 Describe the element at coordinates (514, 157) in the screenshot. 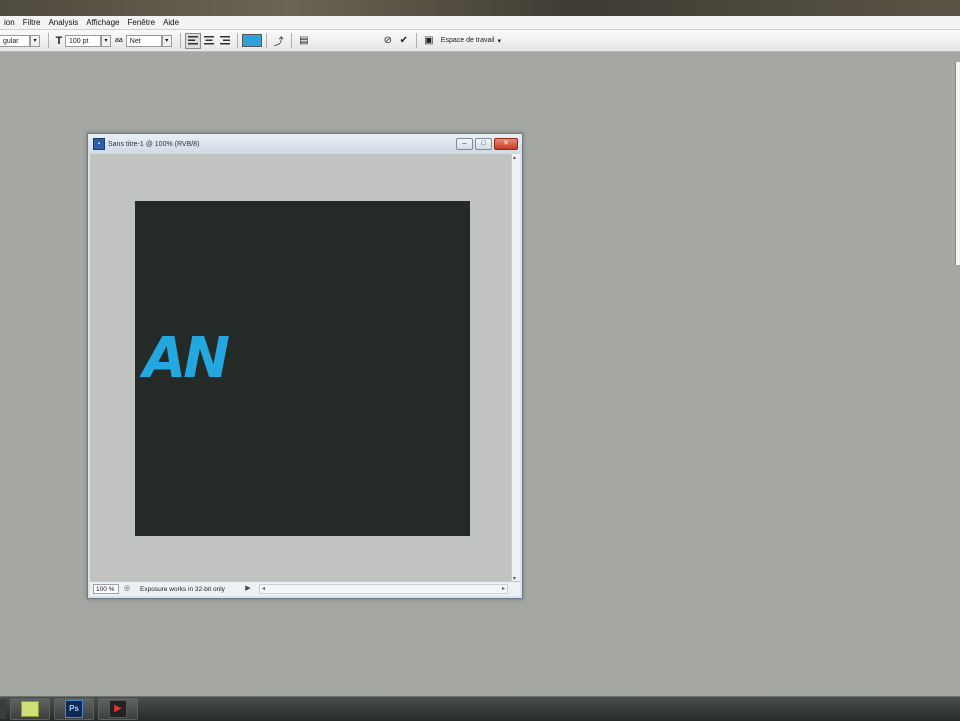

I see `scroll-up-icon: ▴` at that location.